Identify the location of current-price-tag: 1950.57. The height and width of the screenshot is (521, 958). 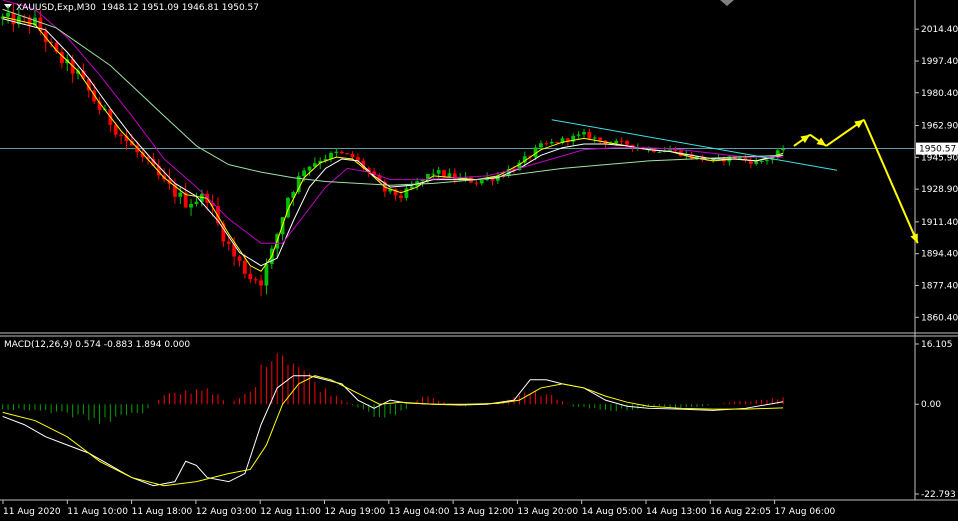
(937, 148).